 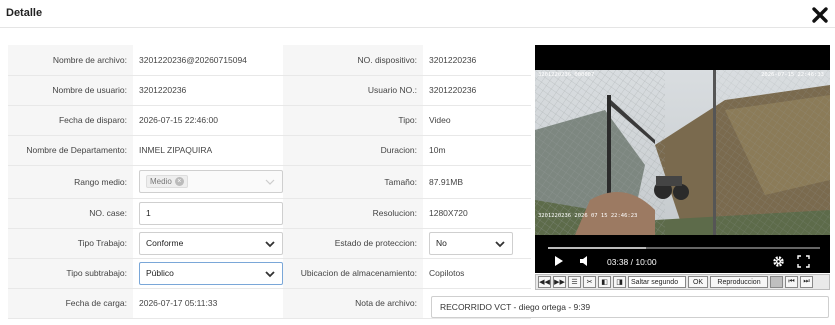 What do you see at coordinates (792, 75) in the screenshot?
I see `osd-top-right: 2026-07-15 22:46:33` at bounding box center [792, 75].